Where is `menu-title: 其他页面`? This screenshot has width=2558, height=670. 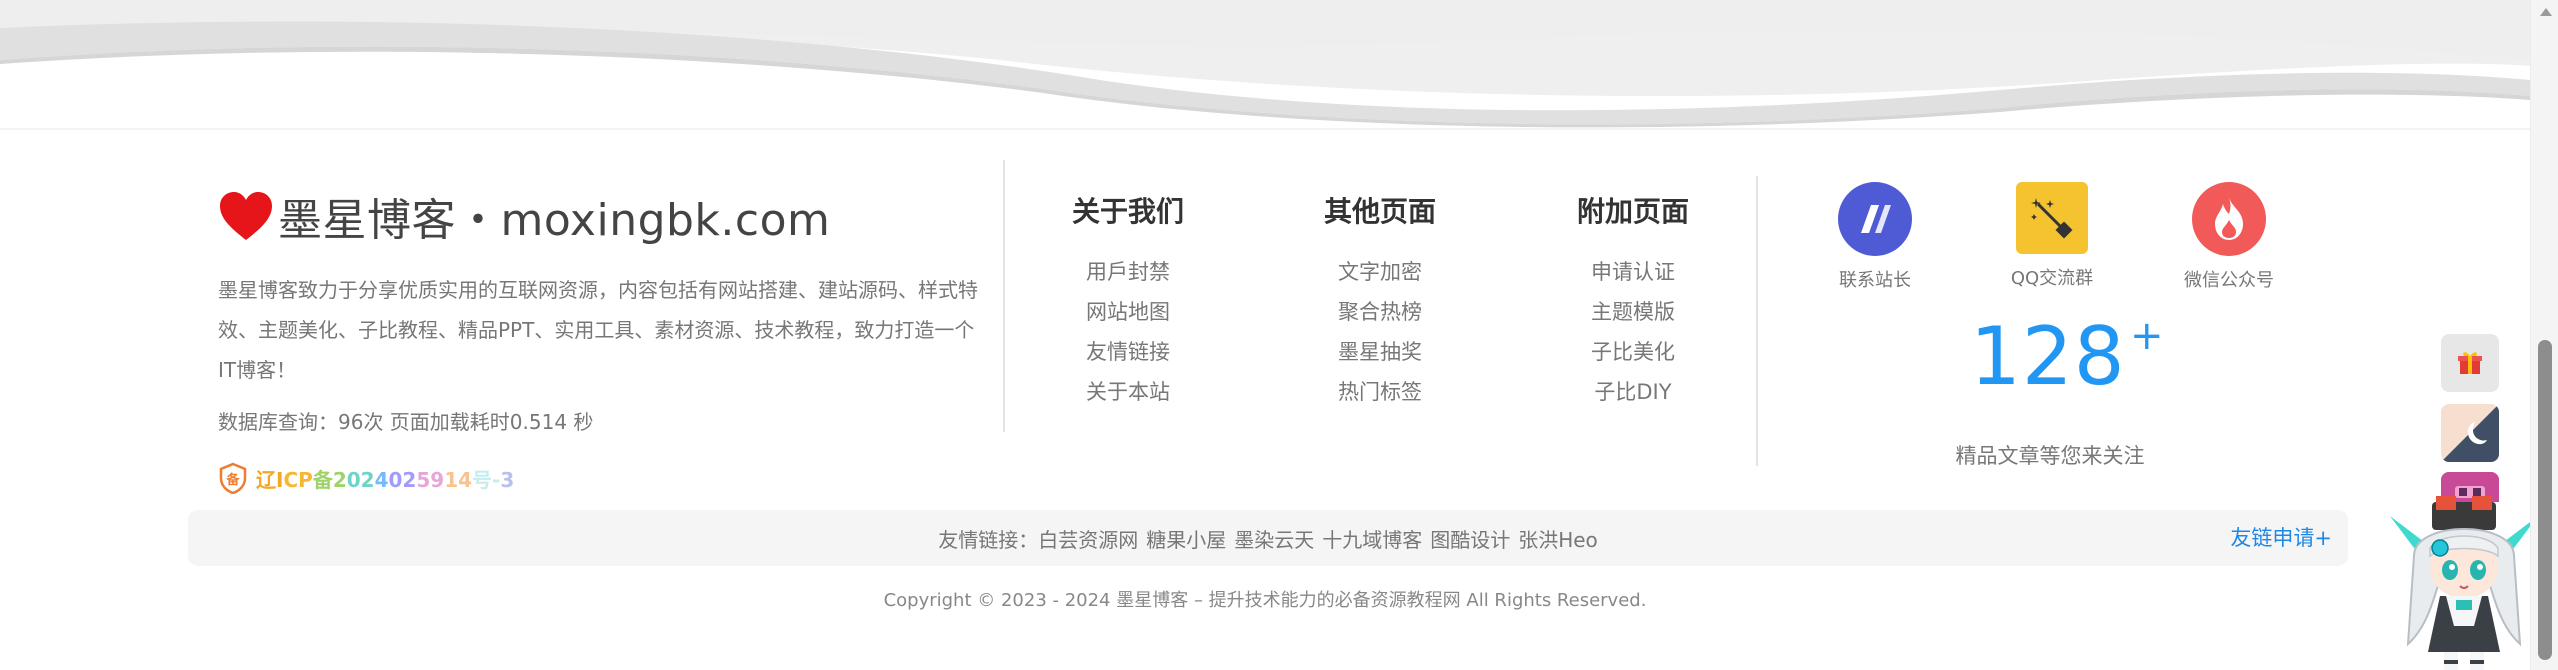 menu-title: 其他页面 is located at coordinates (1379, 211).